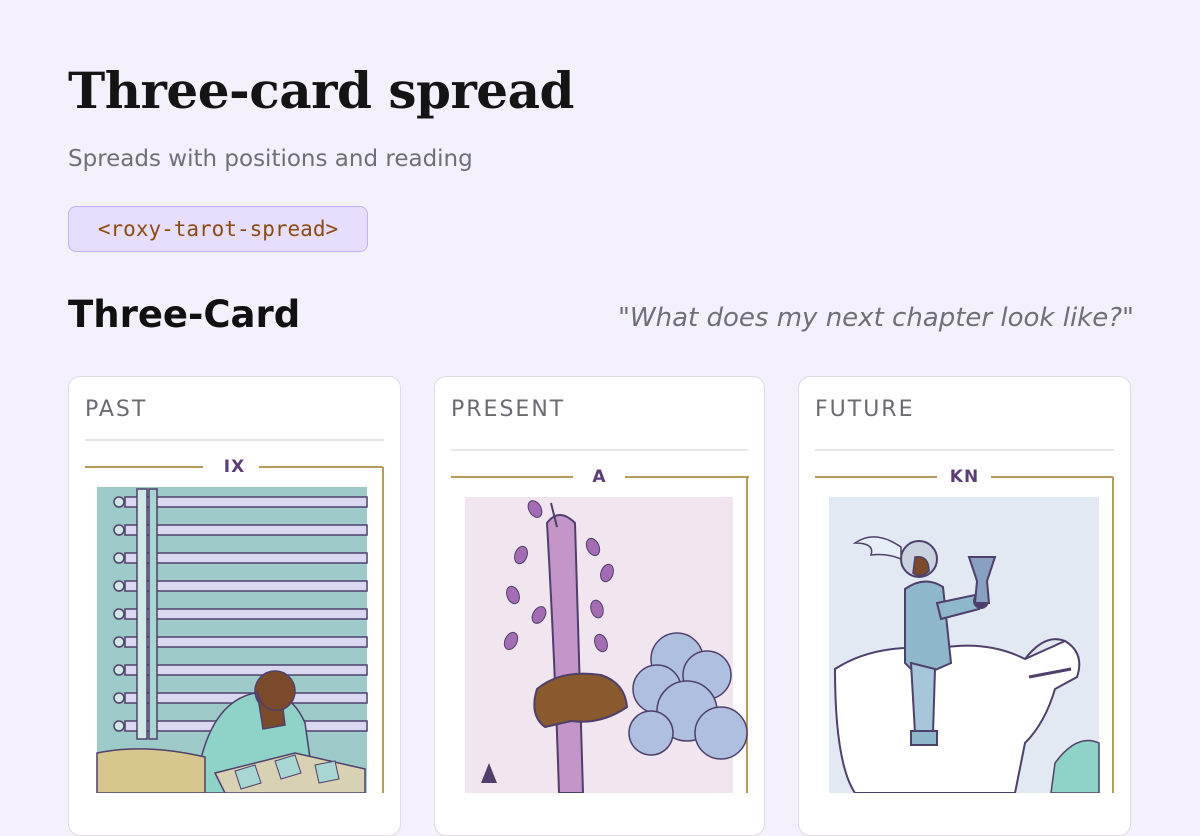 The width and height of the screenshot is (1200, 836). I want to click on position-label: PRESENT, so click(508, 409).